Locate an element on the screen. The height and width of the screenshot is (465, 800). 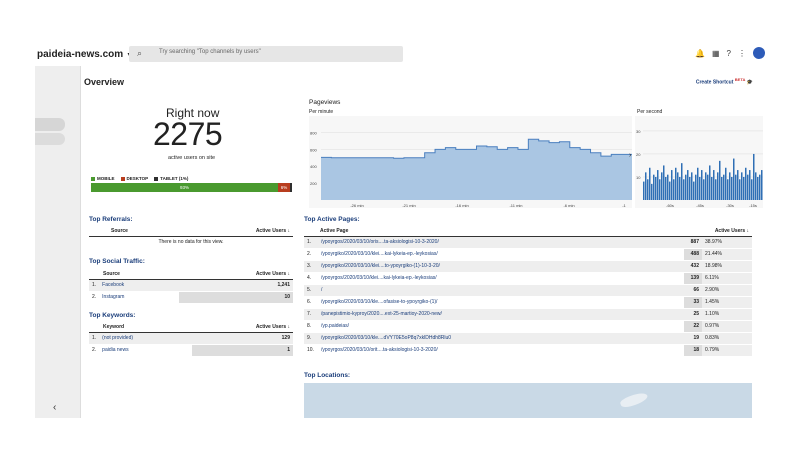
tablet-segment is located at coordinates (290, 187).